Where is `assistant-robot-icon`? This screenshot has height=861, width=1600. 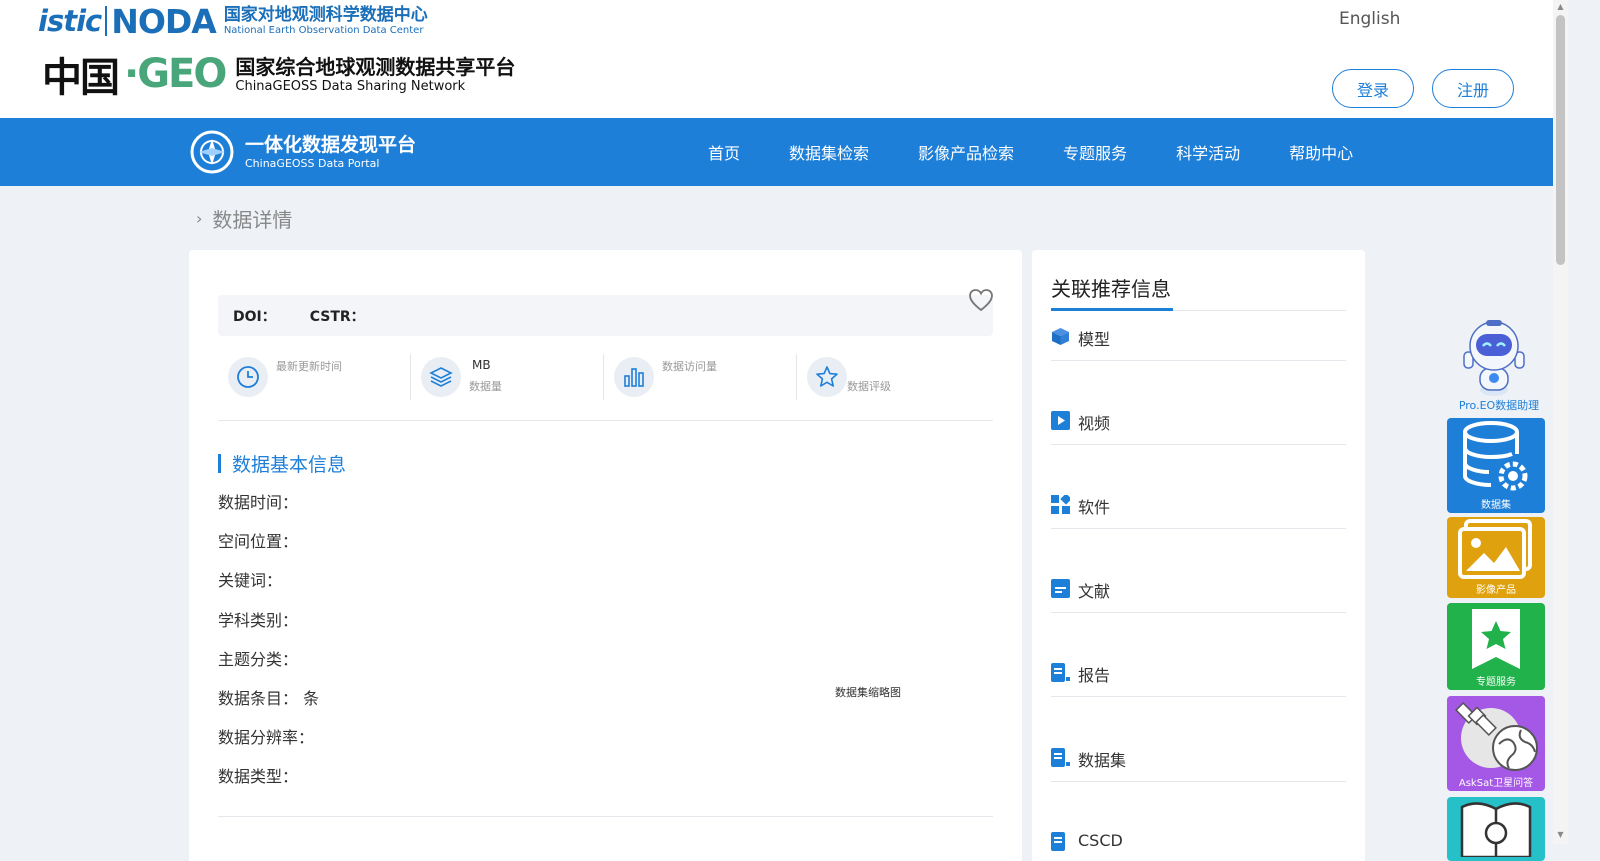
assistant-robot-icon is located at coordinates (1494, 358).